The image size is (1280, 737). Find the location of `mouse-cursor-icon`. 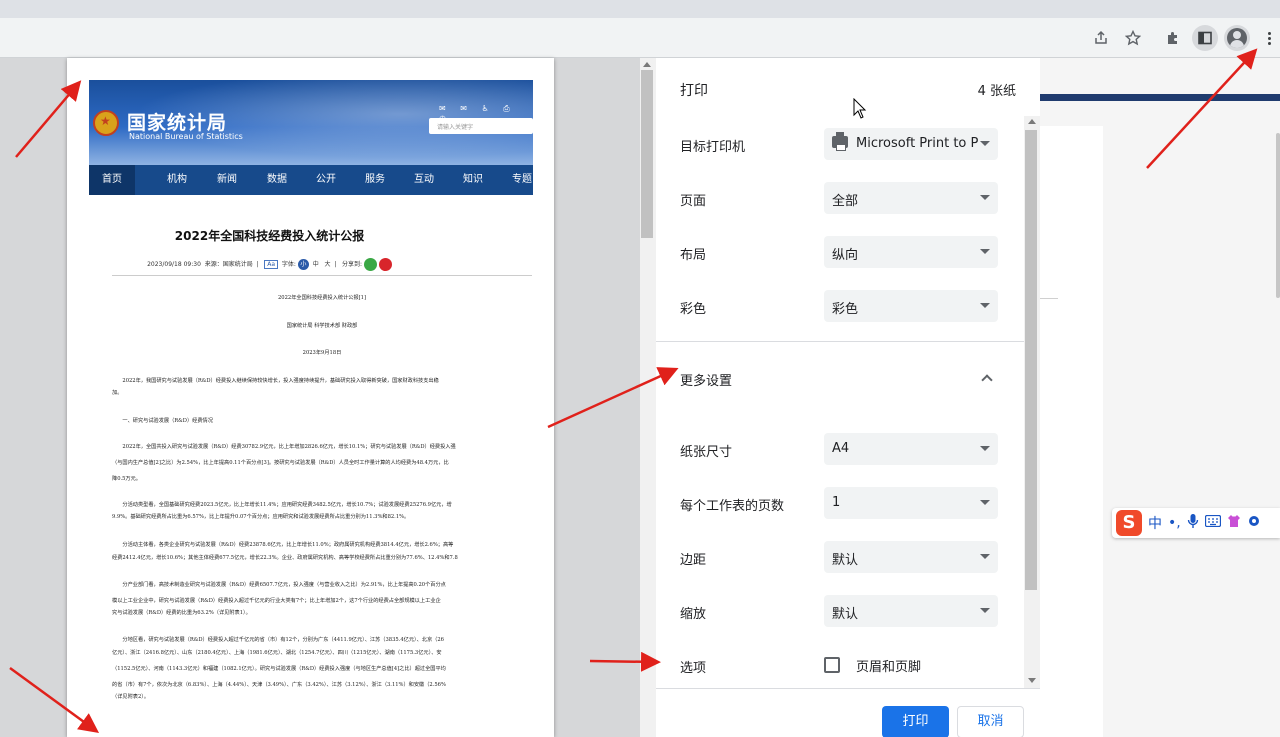

mouse-cursor-icon is located at coordinates (860, 108).